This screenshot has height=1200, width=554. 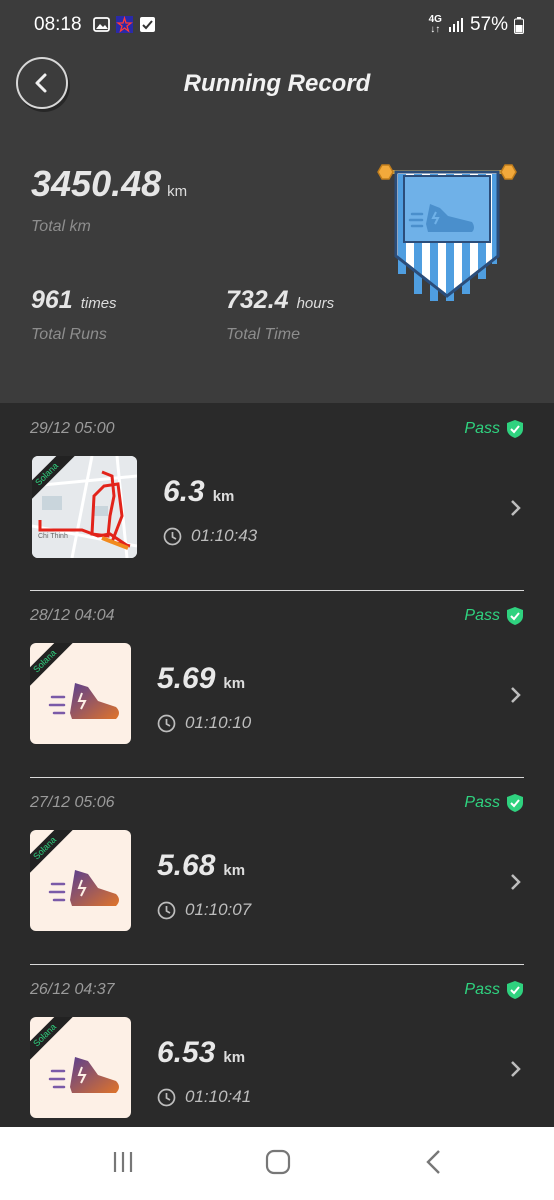 I want to click on record-distance: 6.53 km, so click(x=201, y=1052).